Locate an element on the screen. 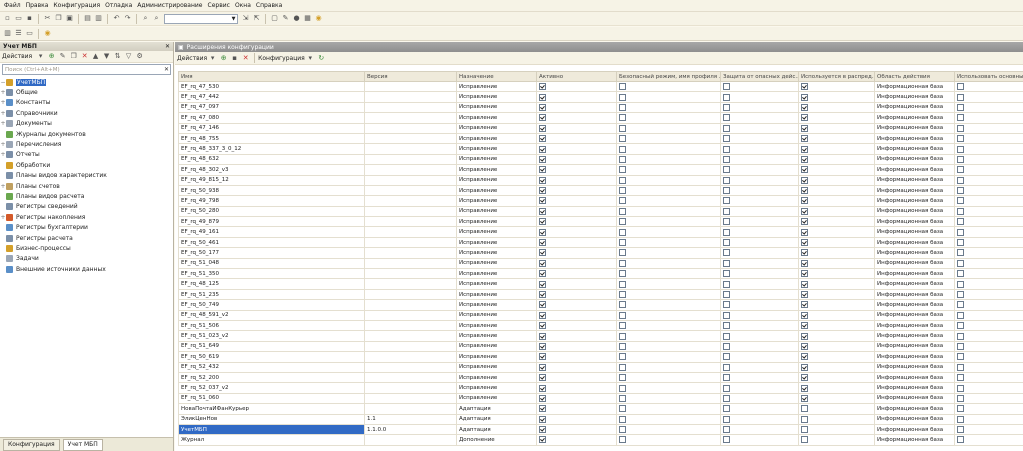  tree-item: + Планы счетов is located at coordinates (86, 186).